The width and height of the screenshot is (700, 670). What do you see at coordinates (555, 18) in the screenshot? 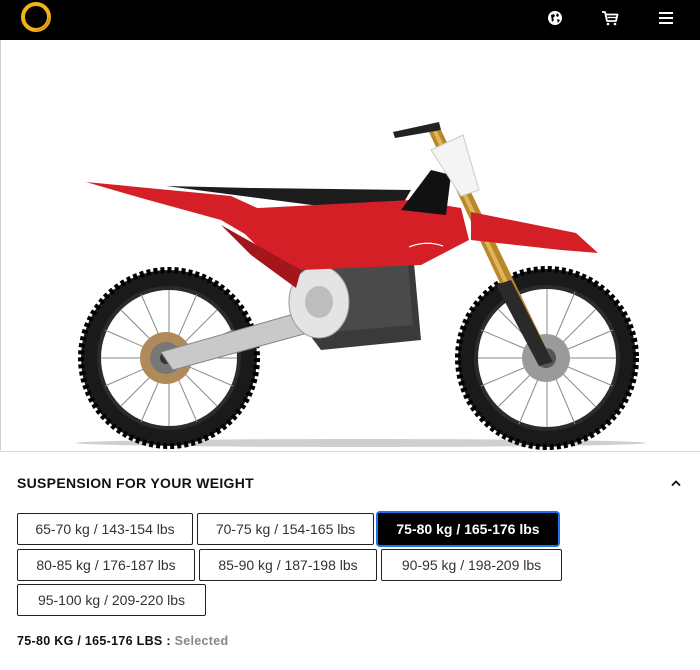
I see `globe-icon` at bounding box center [555, 18].